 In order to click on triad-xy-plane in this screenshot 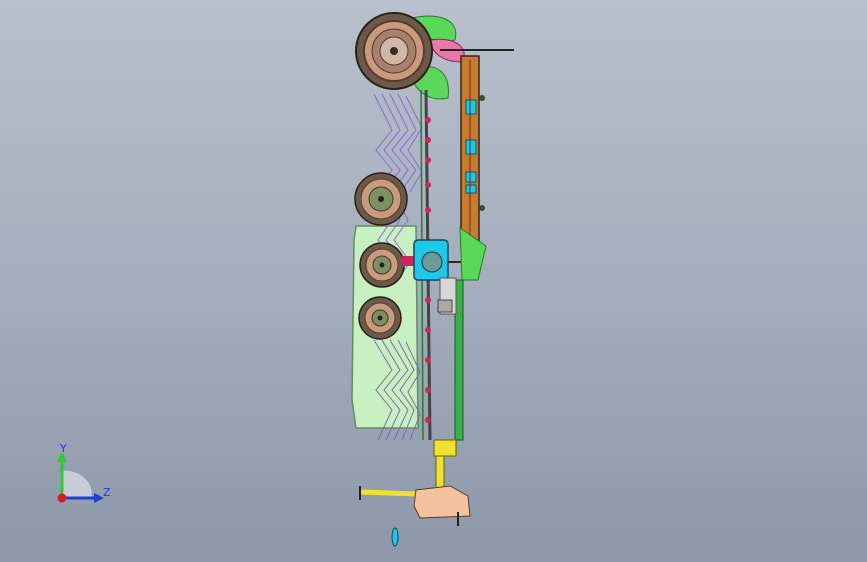, I will do `click(77, 484)`.